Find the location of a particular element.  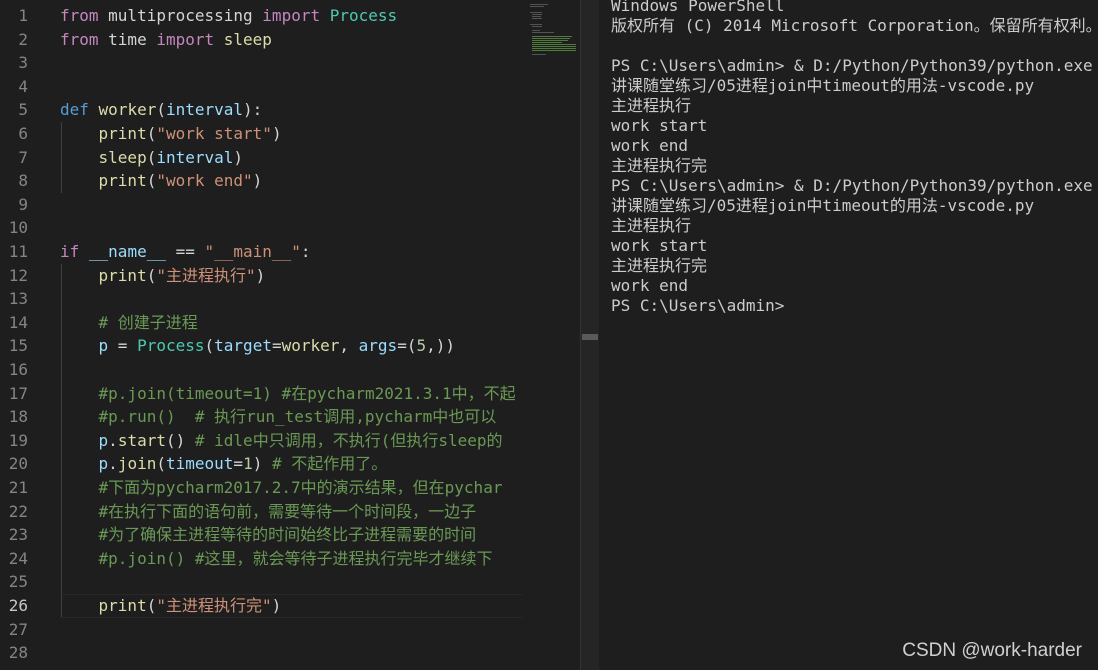

code-token: #p.run() # 执行run_test调用,pycharm中也可以 is located at coordinates (297, 417).